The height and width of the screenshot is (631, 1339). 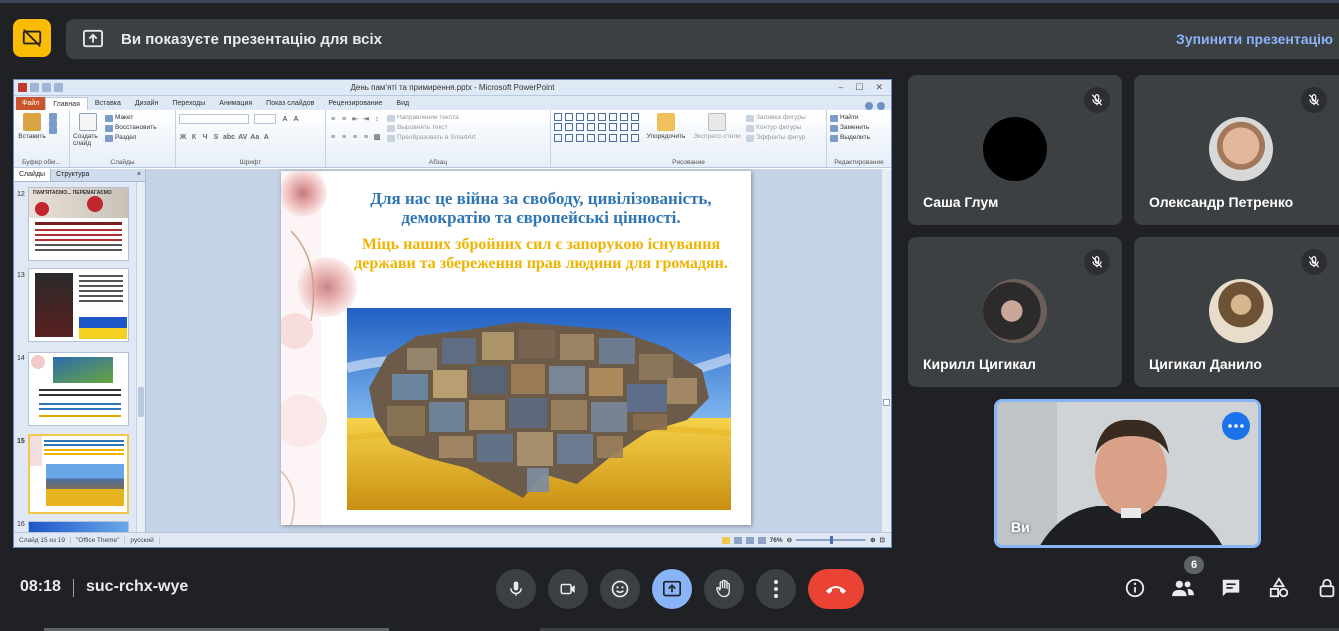 What do you see at coordinates (516, 589) in the screenshot?
I see `mic-button` at bounding box center [516, 589].